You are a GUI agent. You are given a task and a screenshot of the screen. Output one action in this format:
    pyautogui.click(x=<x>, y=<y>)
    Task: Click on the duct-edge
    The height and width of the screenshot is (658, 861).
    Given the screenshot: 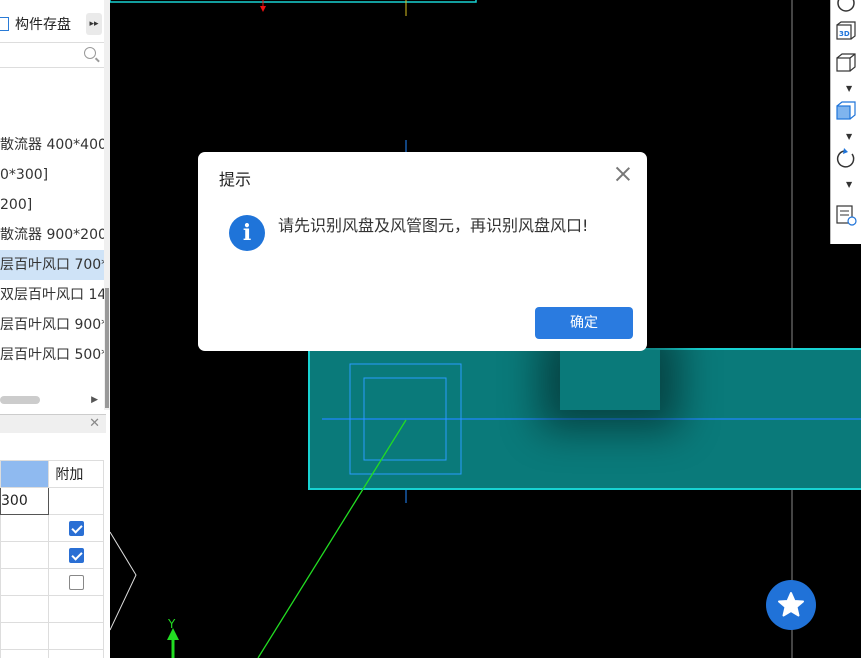 What is the action you would take?
    pyautogui.click(x=293, y=1)
    